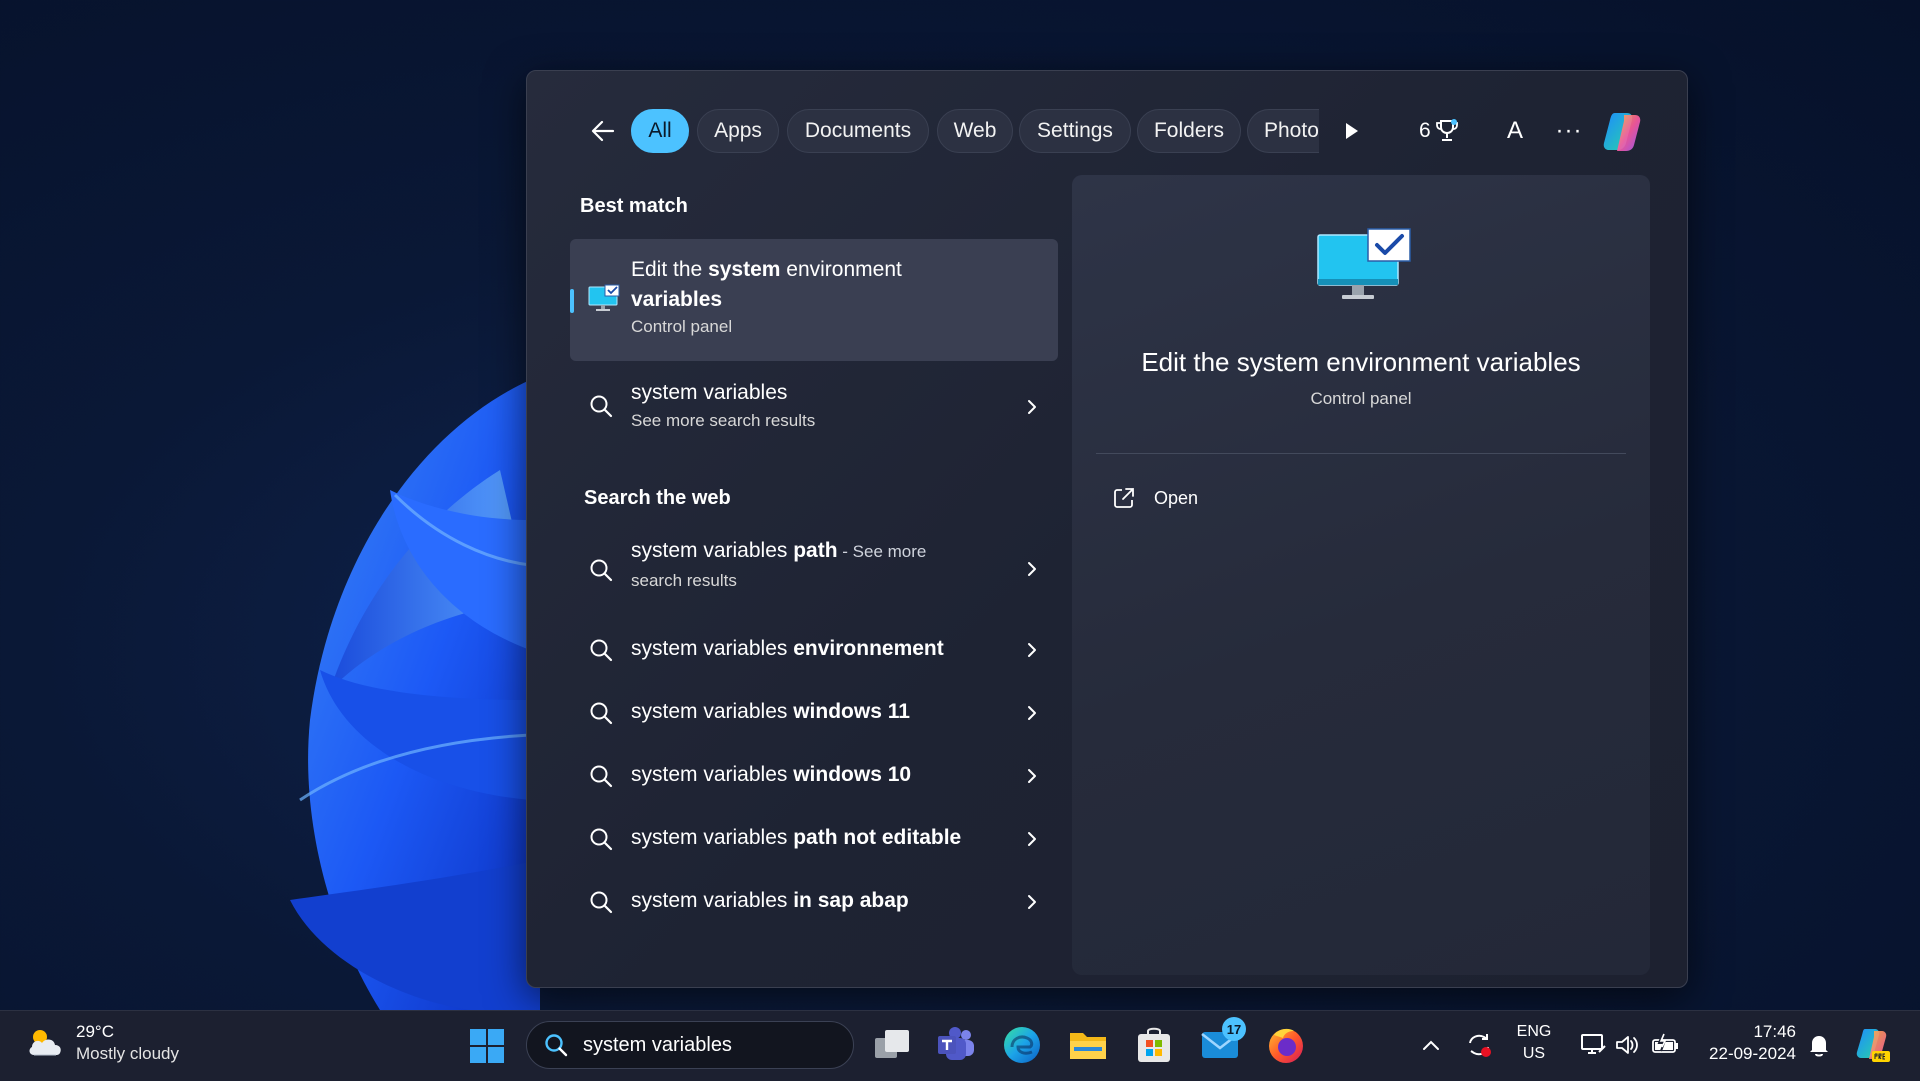 This screenshot has height=1081, width=1920. I want to click on windows-logo-icon, so click(487, 1046).